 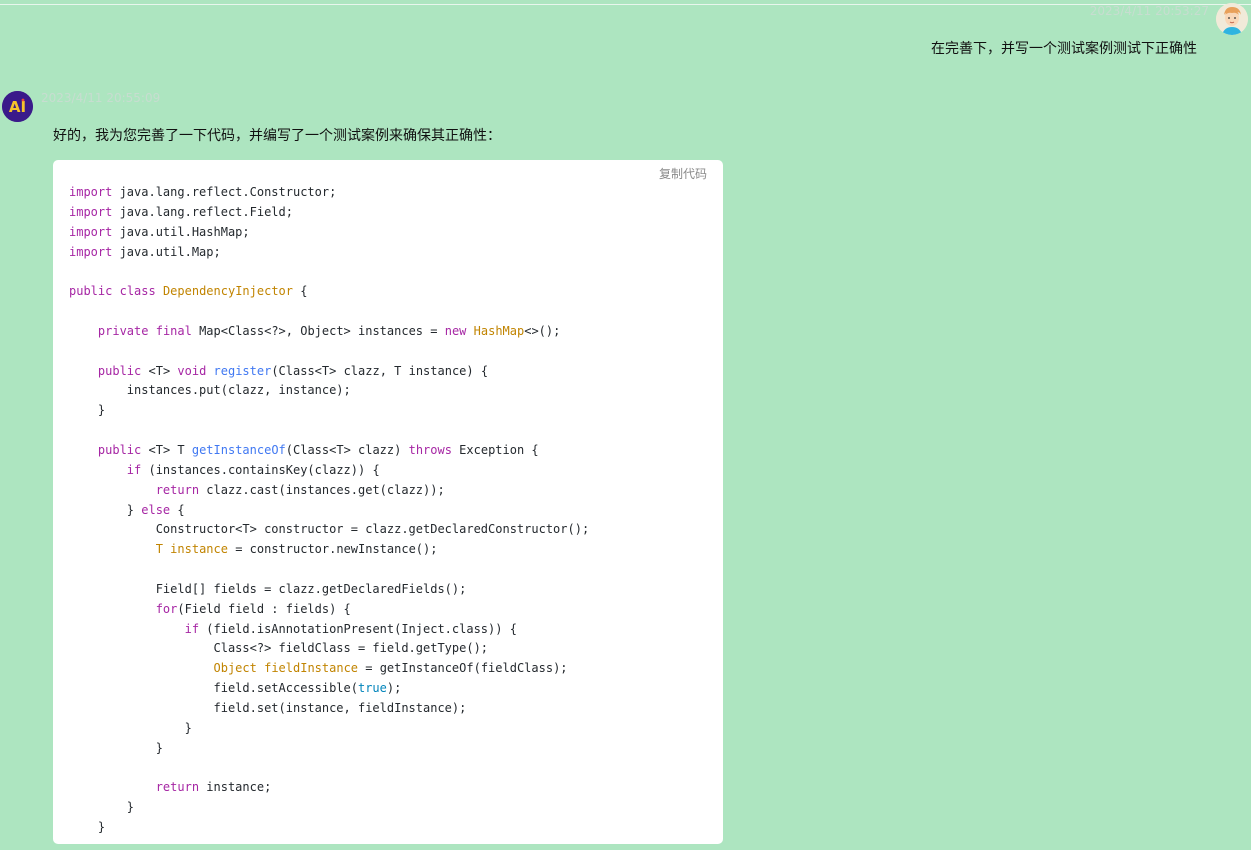 What do you see at coordinates (318, 330) in the screenshot?
I see `code-token: Map<Class<?>, Object> instances =` at bounding box center [318, 330].